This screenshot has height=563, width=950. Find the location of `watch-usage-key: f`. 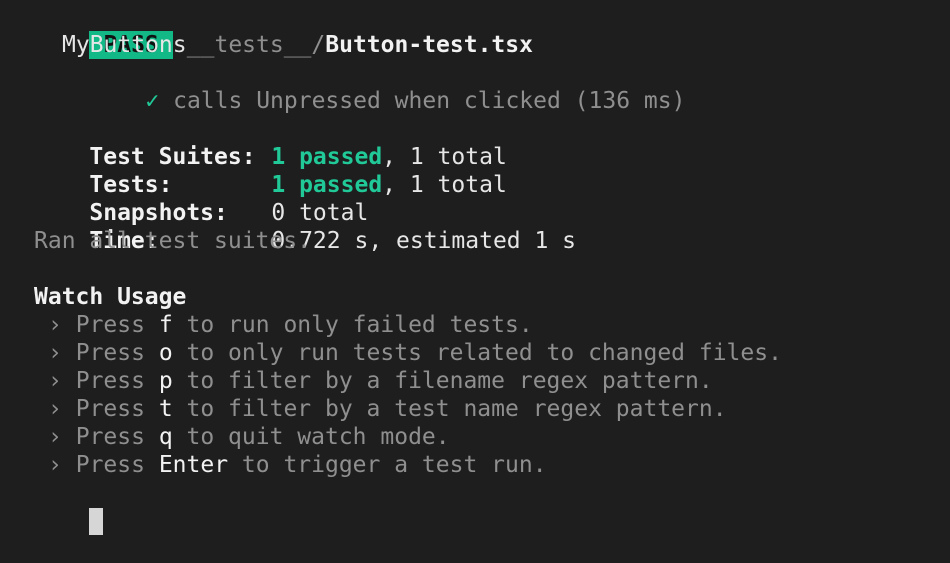

watch-usage-key: f is located at coordinates (165, 325).